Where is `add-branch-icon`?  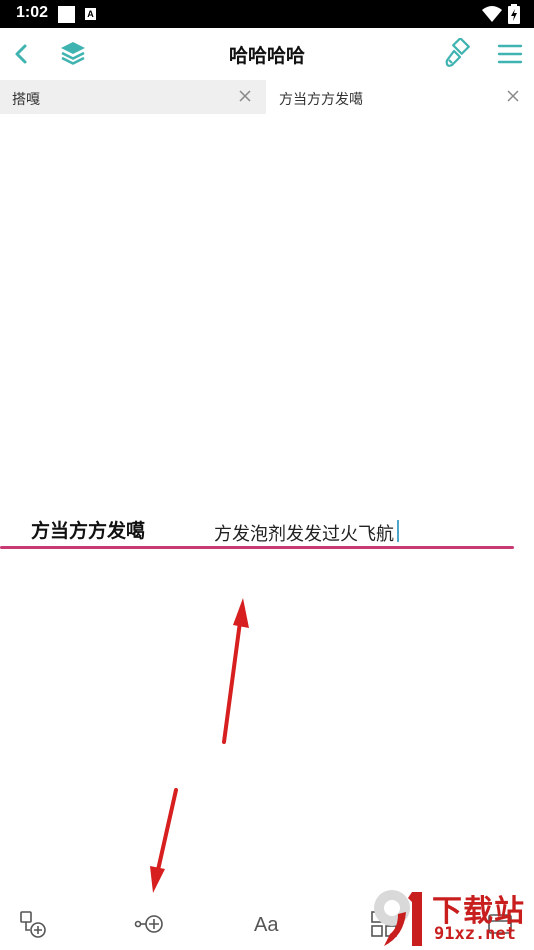 add-branch-icon is located at coordinates (150, 924).